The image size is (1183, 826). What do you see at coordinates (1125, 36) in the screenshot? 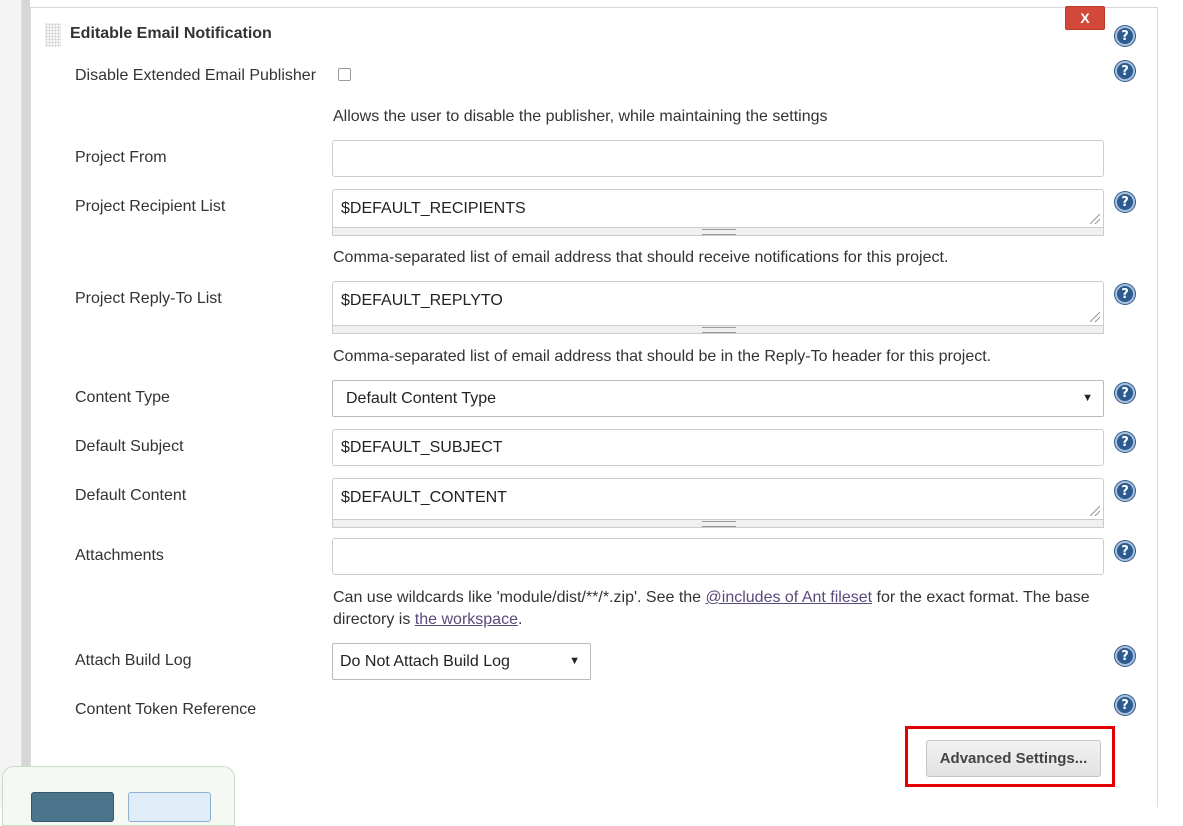
I see `section-help-icon: ?` at bounding box center [1125, 36].